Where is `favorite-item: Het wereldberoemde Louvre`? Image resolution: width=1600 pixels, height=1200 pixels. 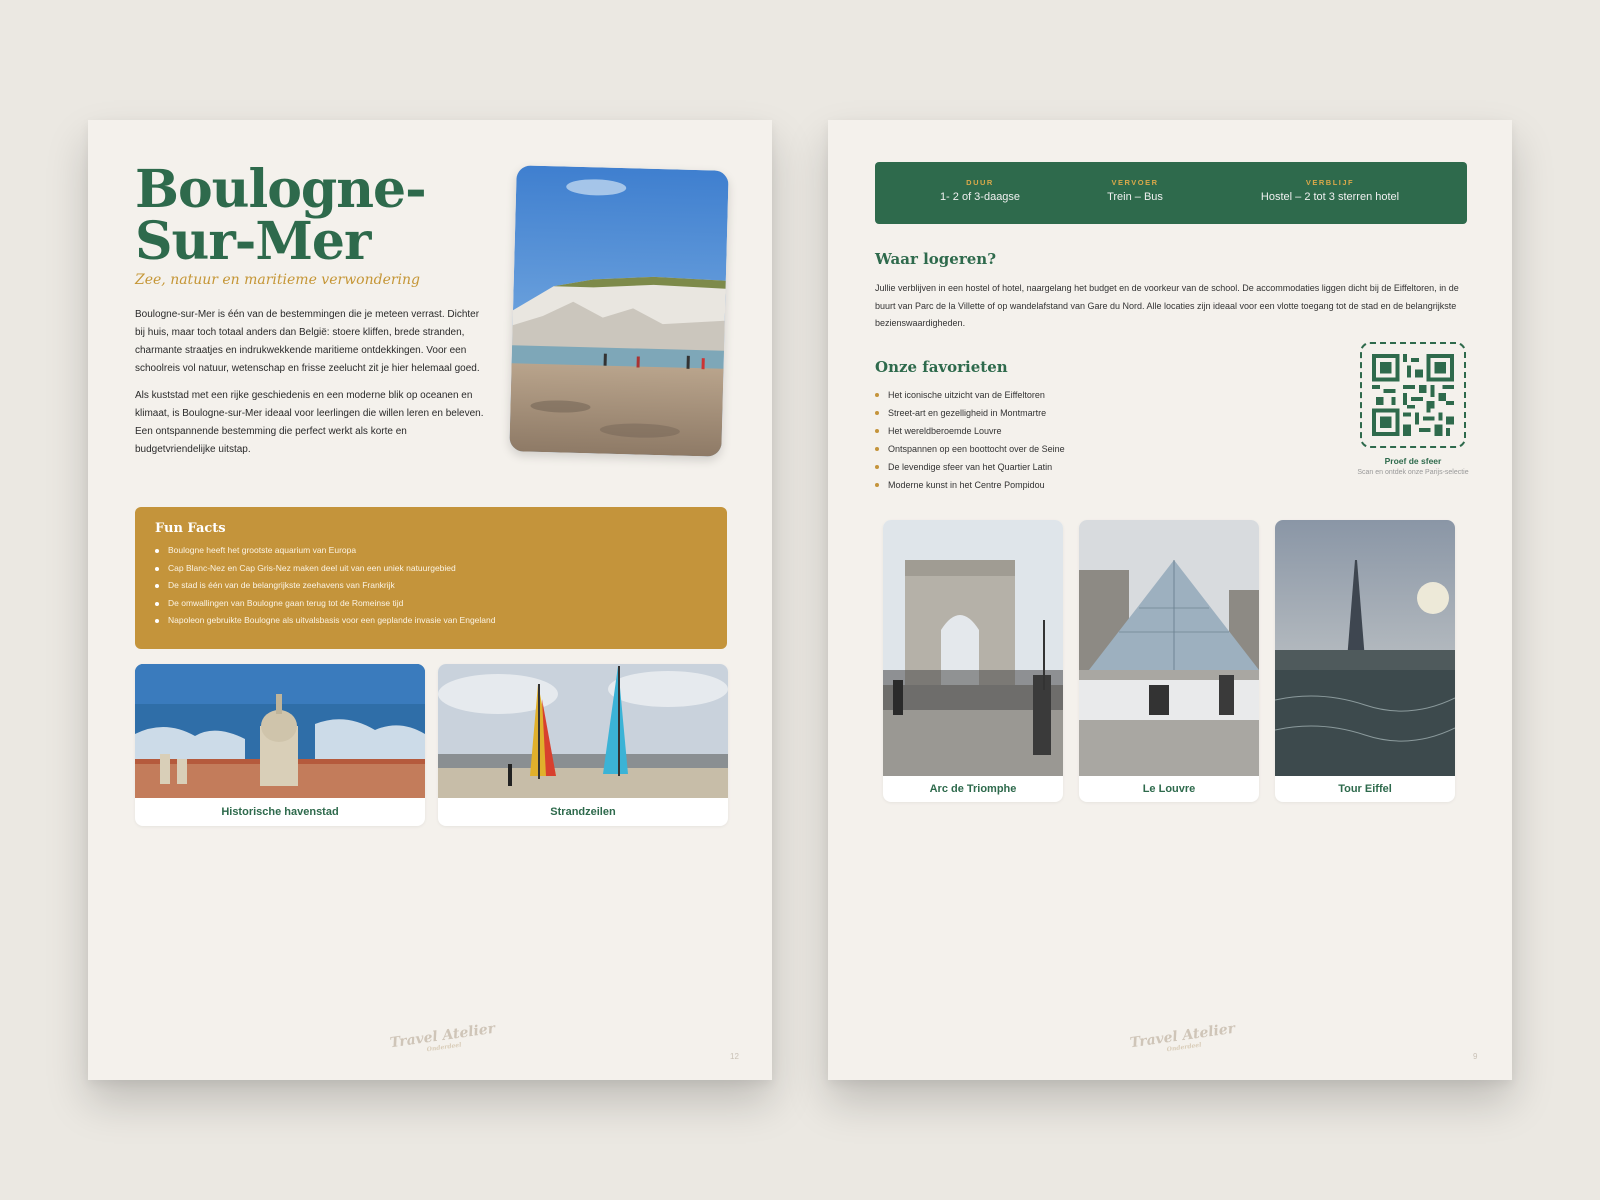
favorite-item: Het wereldberoemde Louvre is located at coordinates (970, 431).